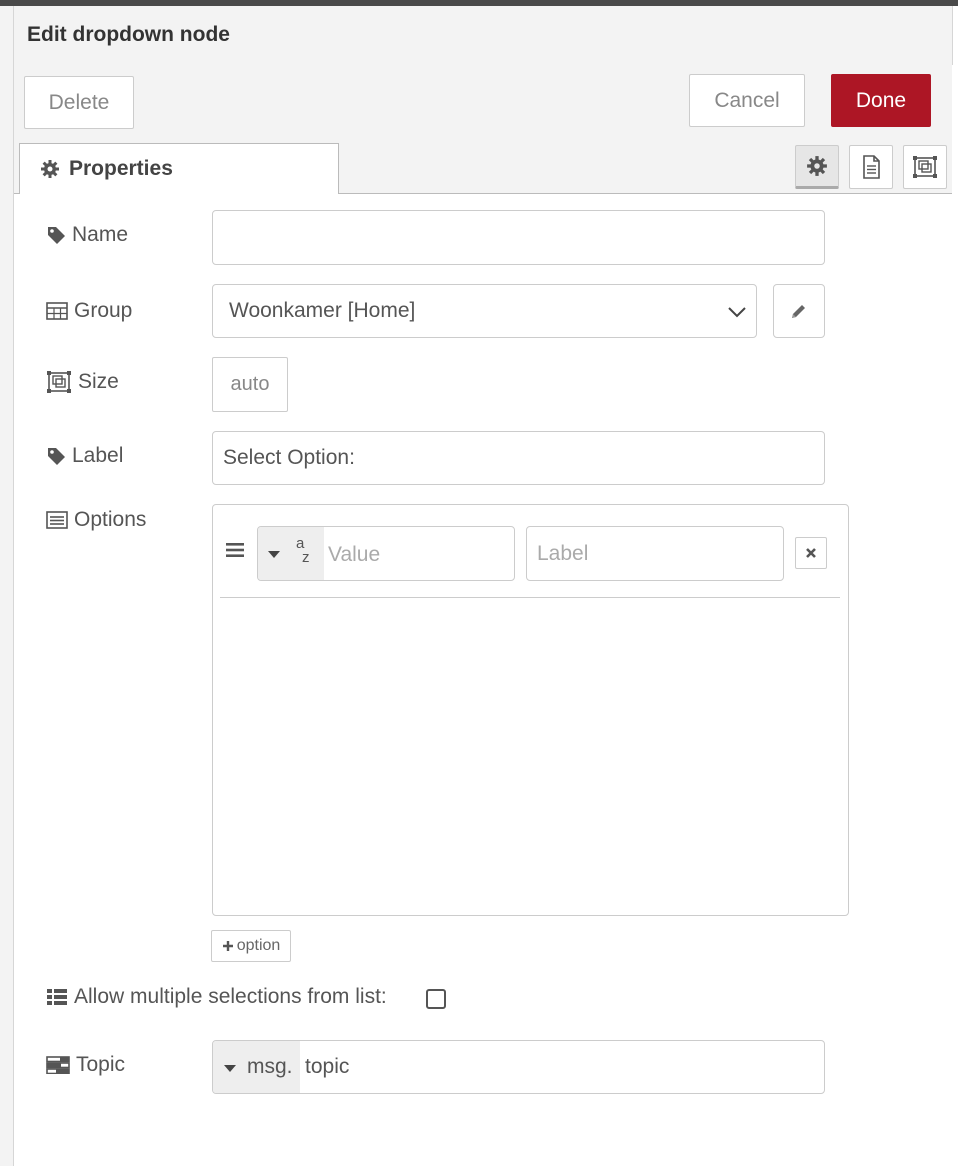 The height and width of the screenshot is (1166, 958). I want to click on plus-icon, so click(227, 946).